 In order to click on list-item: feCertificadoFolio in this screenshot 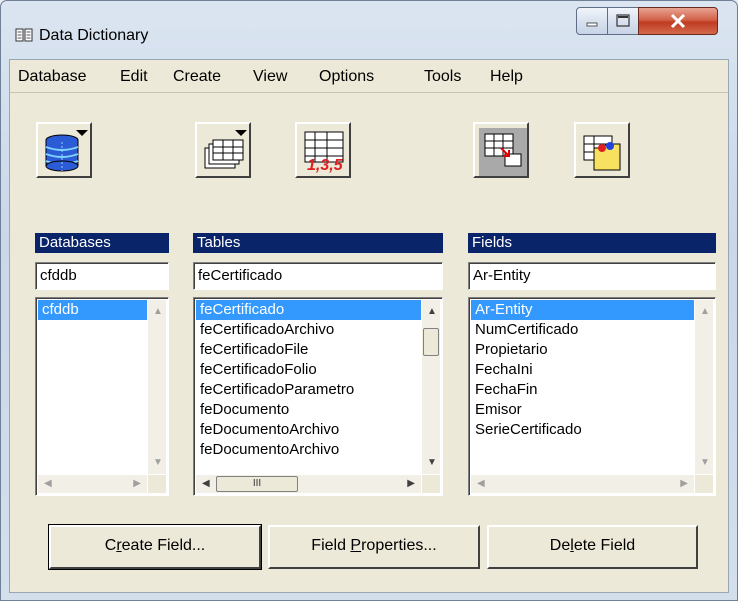, I will do `click(308, 370)`.